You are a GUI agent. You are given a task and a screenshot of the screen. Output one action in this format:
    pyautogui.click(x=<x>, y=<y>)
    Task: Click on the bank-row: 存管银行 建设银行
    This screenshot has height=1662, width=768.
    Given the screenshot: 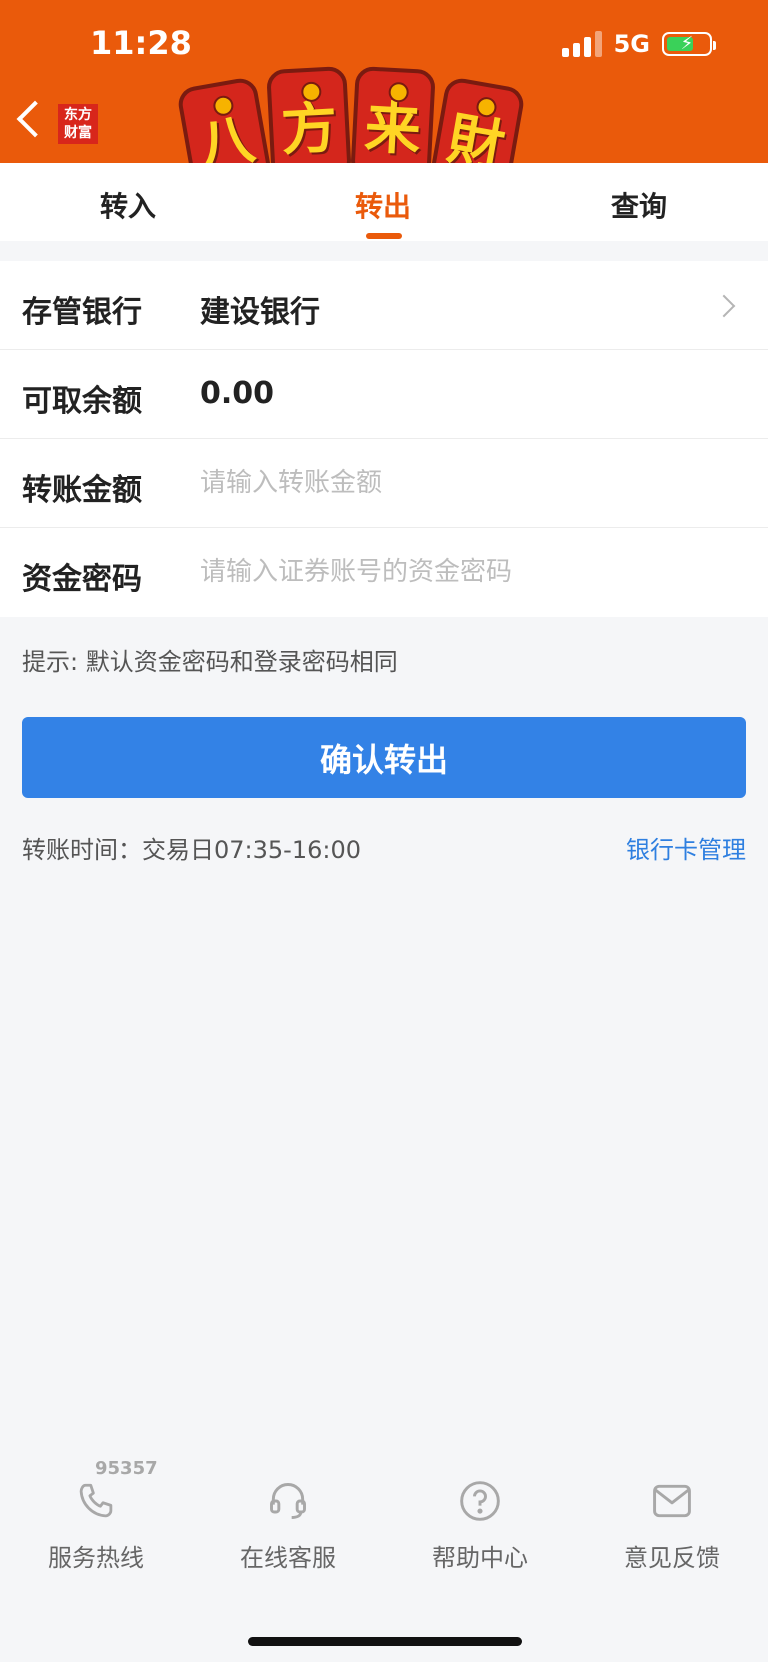 What is the action you would take?
    pyautogui.click(x=384, y=305)
    